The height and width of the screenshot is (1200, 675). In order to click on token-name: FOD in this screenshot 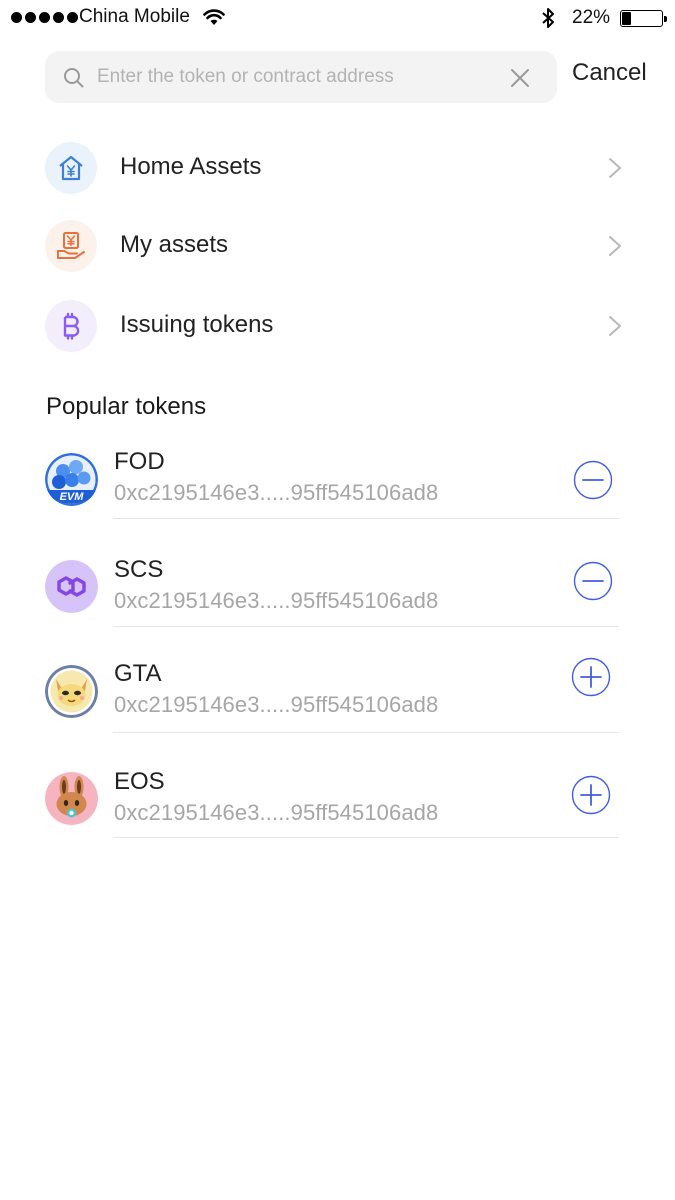, I will do `click(139, 461)`.